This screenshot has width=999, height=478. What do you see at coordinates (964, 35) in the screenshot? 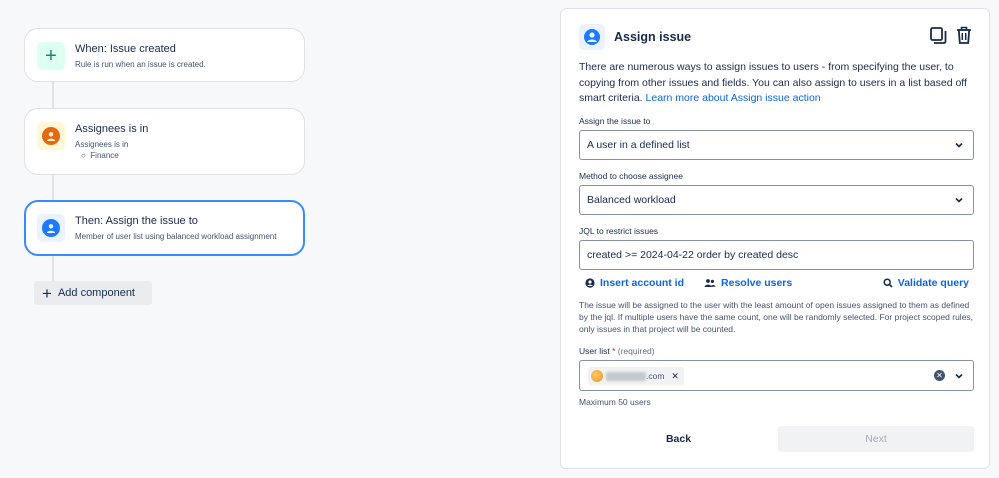
I see `trash-icon` at bounding box center [964, 35].